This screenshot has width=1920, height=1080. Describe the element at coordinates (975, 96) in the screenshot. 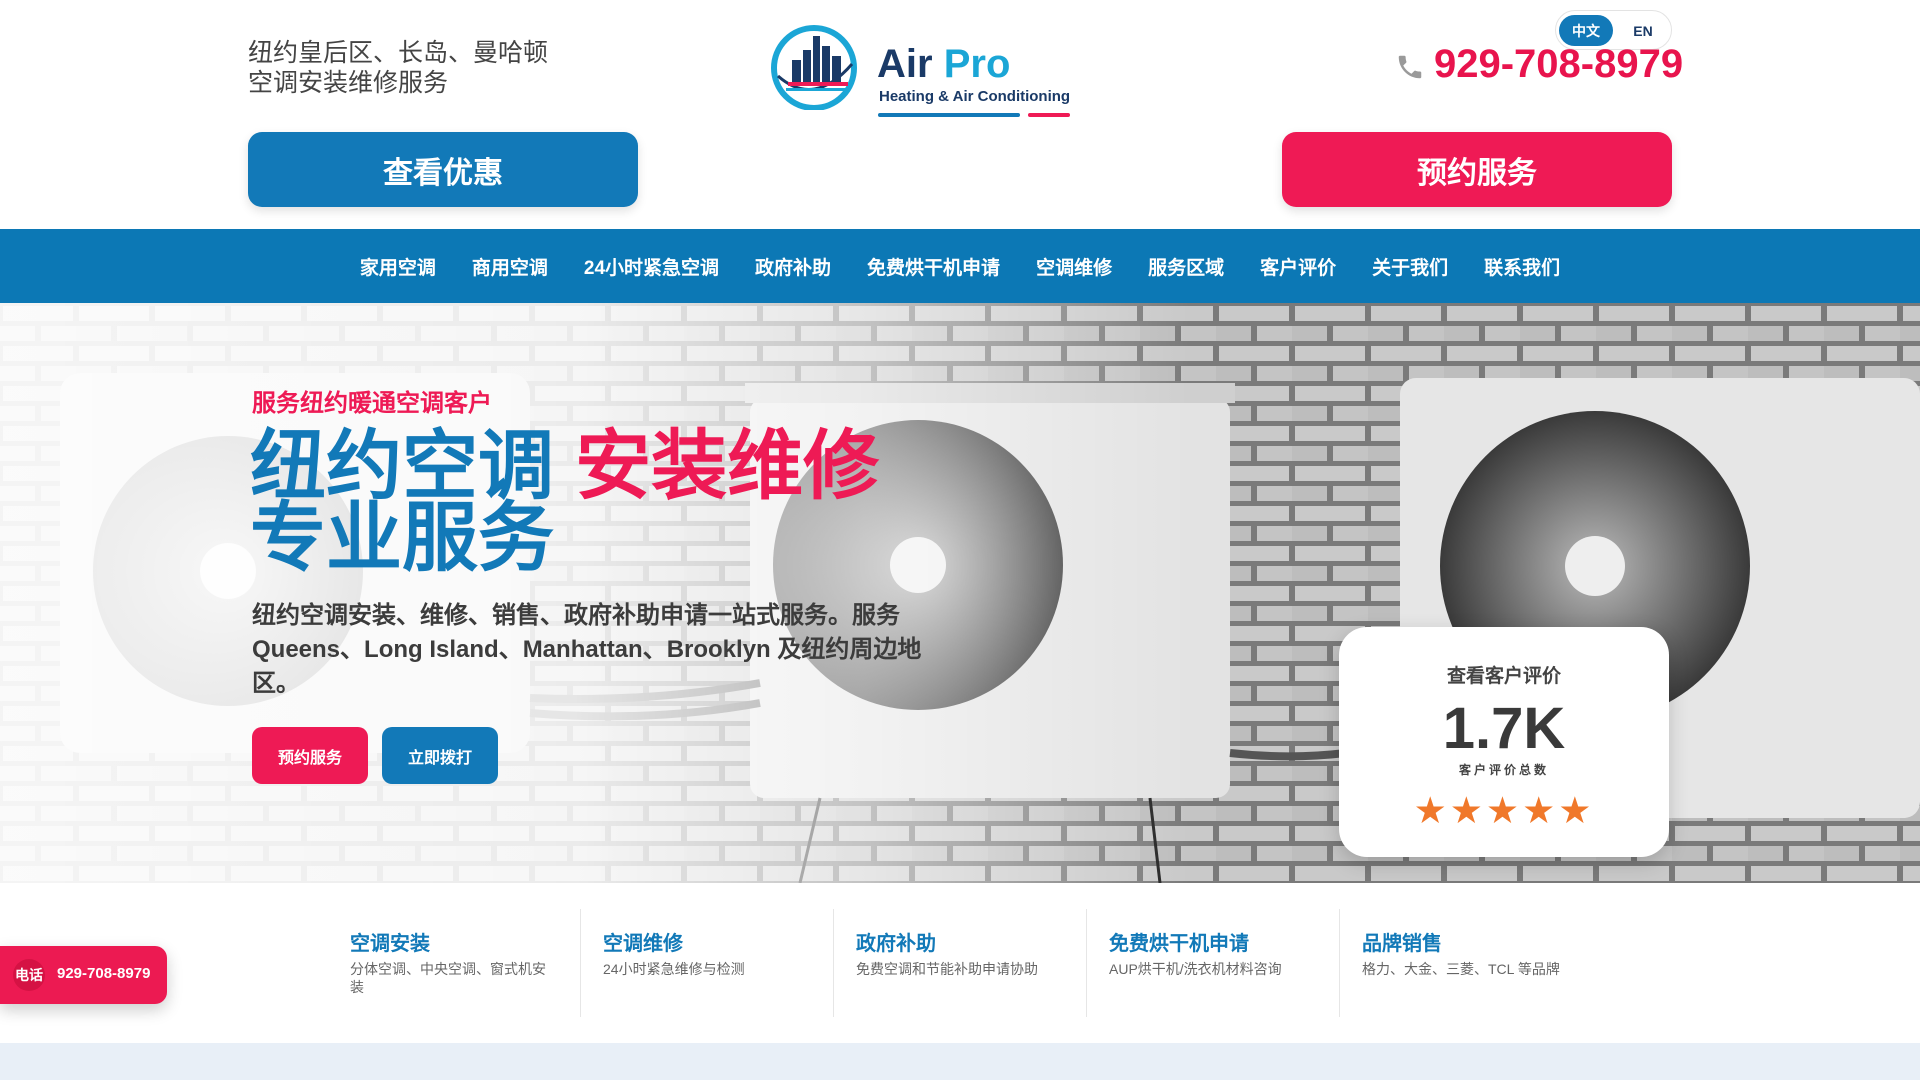

I see `logo-subtitle: Heating & Air Conditioning` at that location.